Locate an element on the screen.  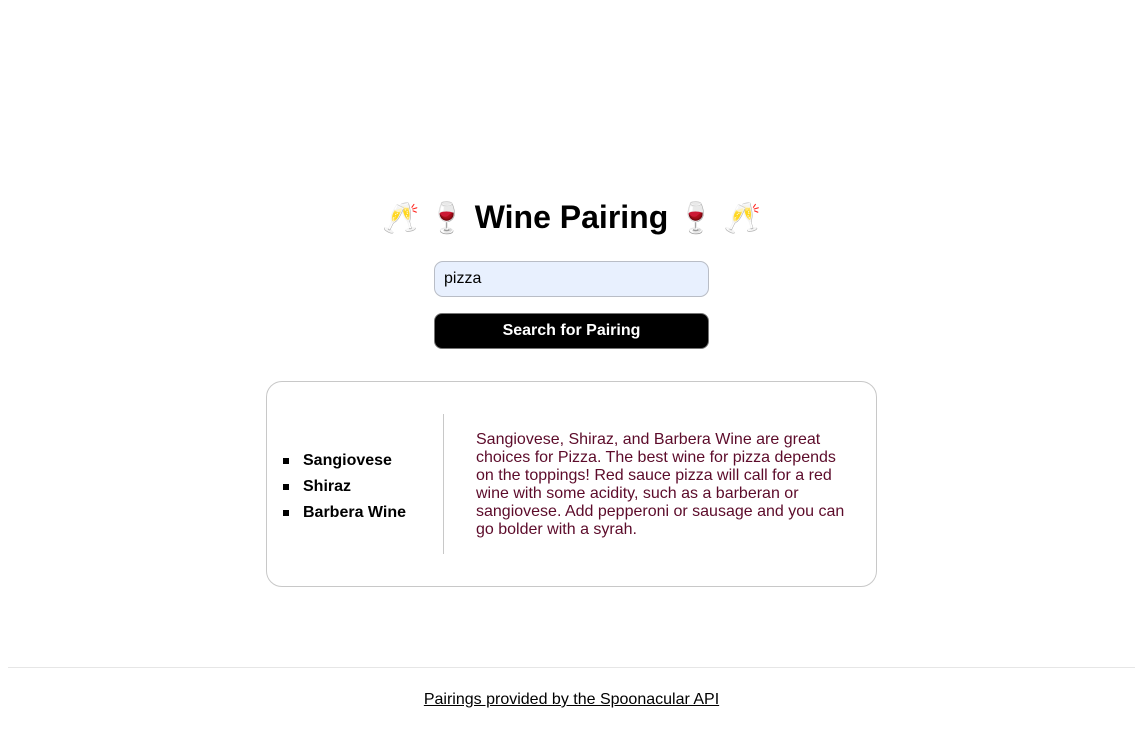
wine-name: Sangiovese is located at coordinates (347, 460).